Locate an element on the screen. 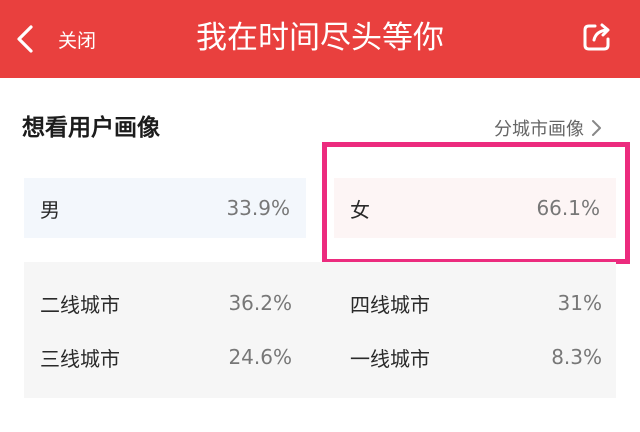  city-tier-row: 三线城市 24.6% is located at coordinates (166, 357).